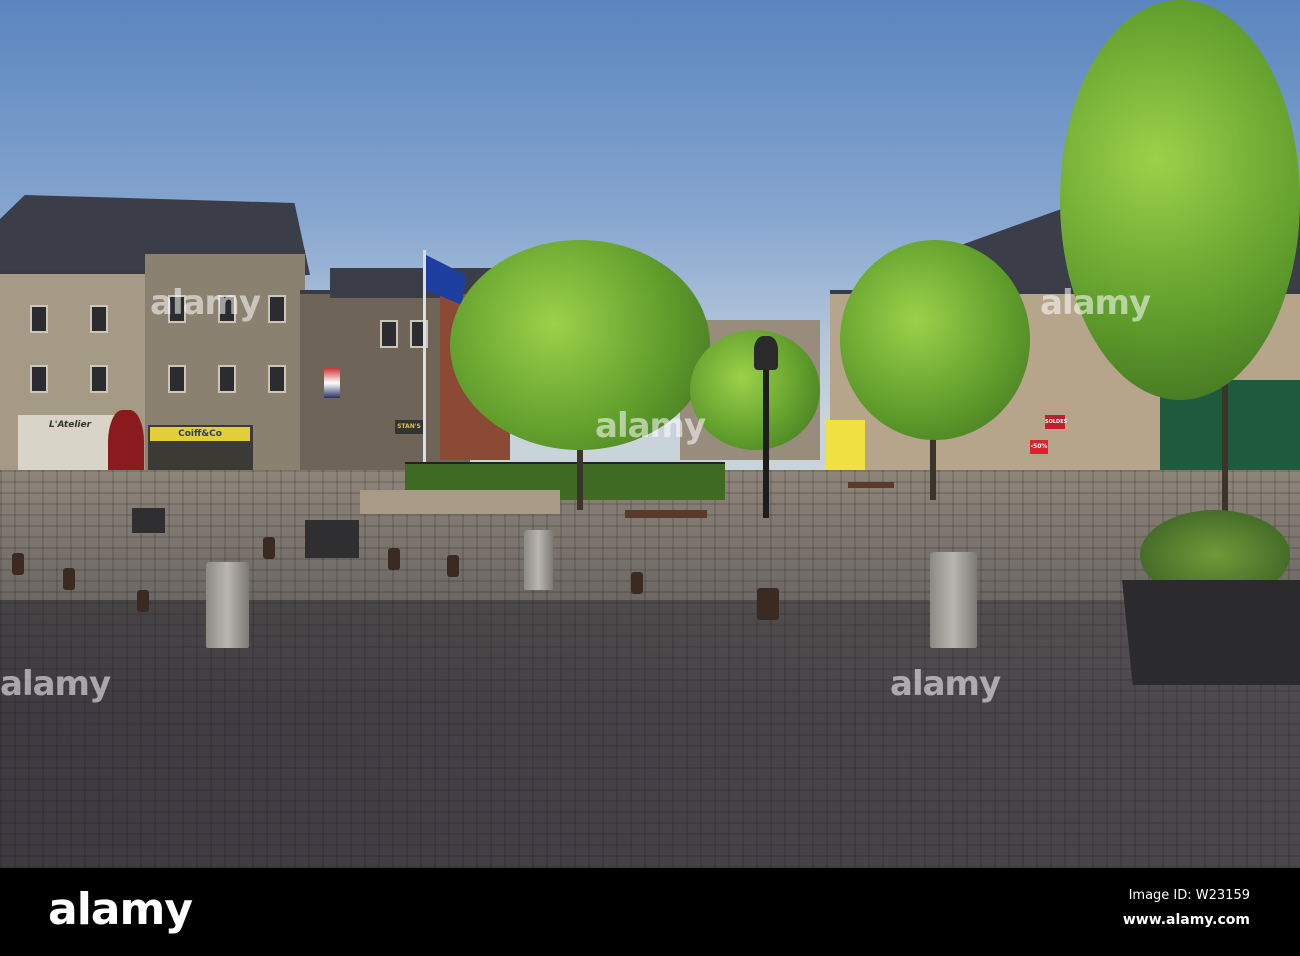  What do you see at coordinates (424, 360) in the screenshot?
I see `flagpole` at bounding box center [424, 360].